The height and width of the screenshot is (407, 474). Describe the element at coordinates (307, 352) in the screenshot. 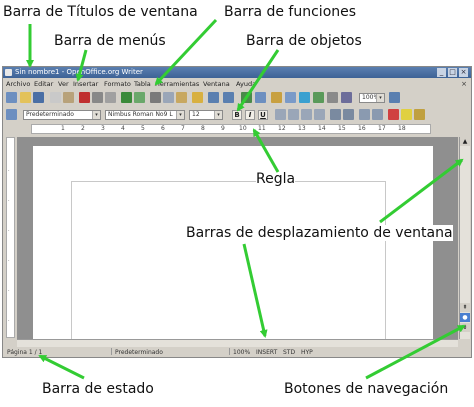

I see `status-hyperlink-mode: HYP` at that location.